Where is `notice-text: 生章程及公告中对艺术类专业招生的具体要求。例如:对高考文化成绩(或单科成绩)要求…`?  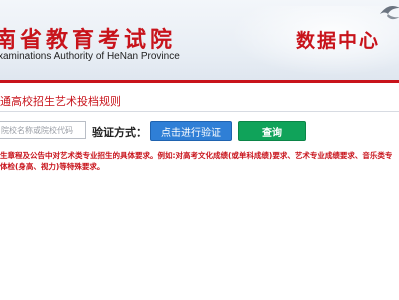
notice-text: 生章程及公告中对艺术类专业招生的具体要求。例如:对高考文化成绩(或单科成绩)要求… is located at coordinates (199, 161).